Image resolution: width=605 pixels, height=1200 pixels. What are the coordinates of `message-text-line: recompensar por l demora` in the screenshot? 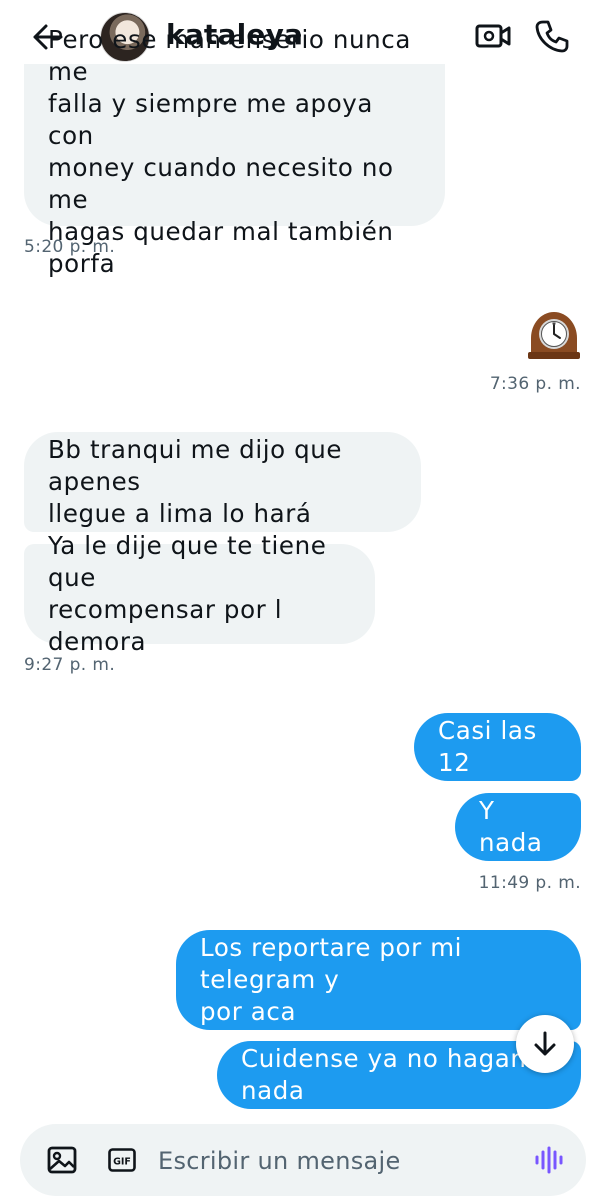 It's located at (165, 625).